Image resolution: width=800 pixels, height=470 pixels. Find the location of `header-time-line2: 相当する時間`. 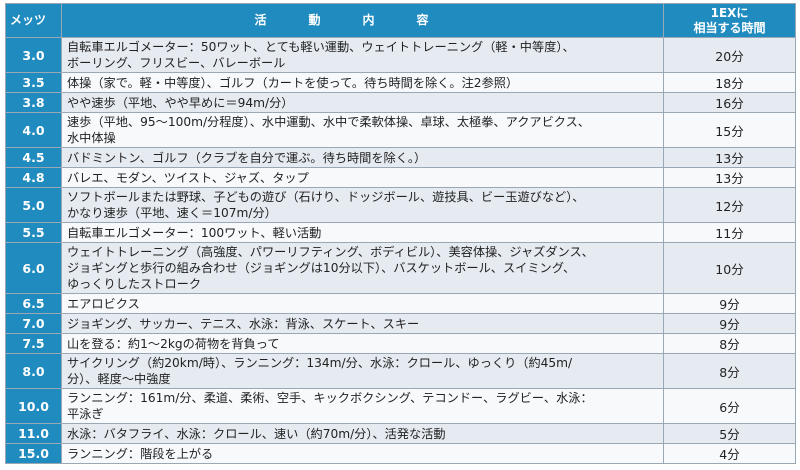

header-time-line2: 相当する時間 is located at coordinates (729, 27).